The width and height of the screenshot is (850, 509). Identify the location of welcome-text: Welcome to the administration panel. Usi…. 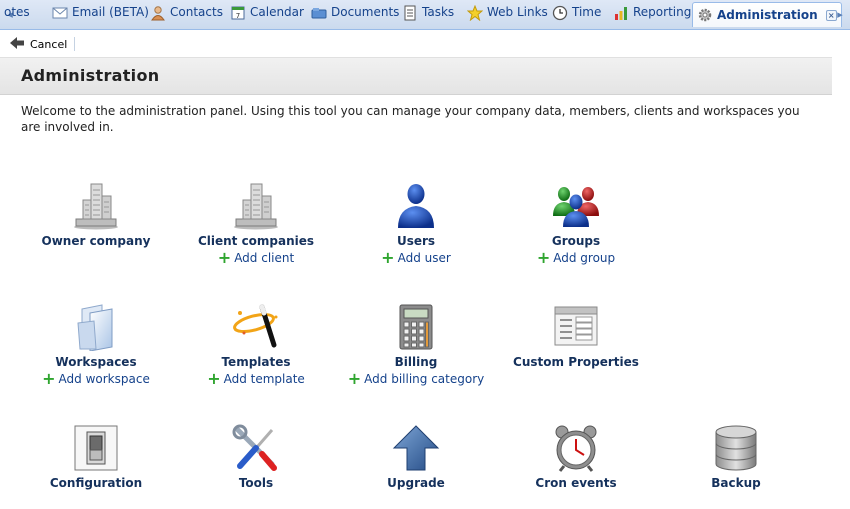
(410, 119).